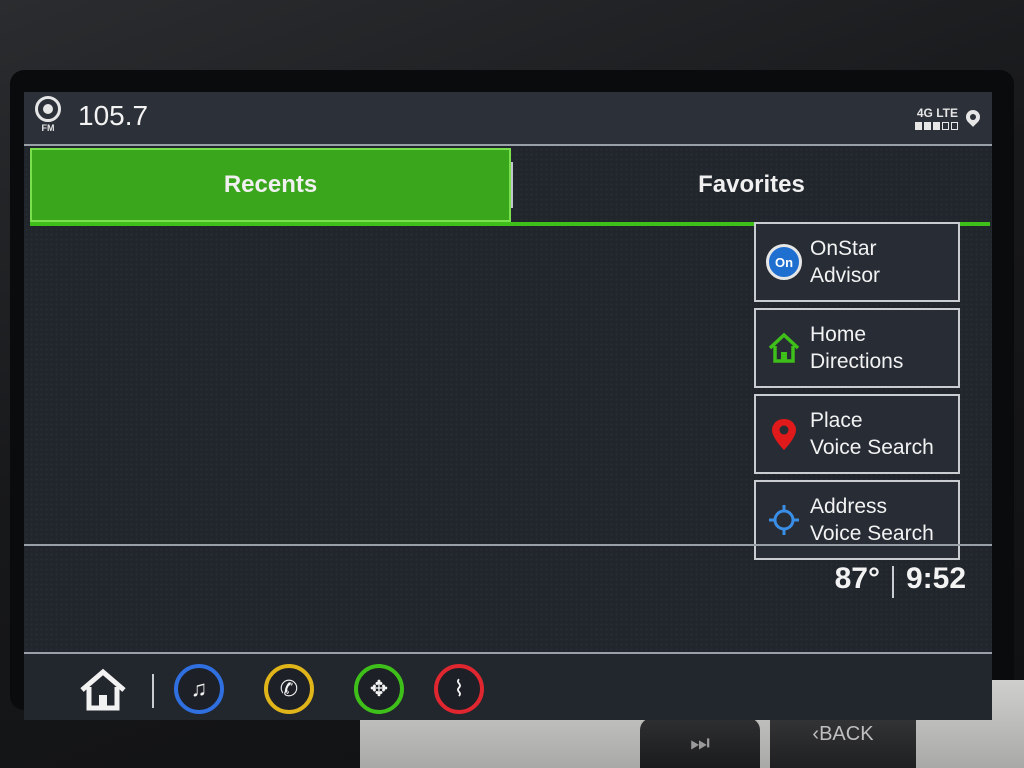 This screenshot has width=1024, height=768. Describe the element at coordinates (199, 689) in the screenshot. I see `audio-app-icon: ♫` at that location.